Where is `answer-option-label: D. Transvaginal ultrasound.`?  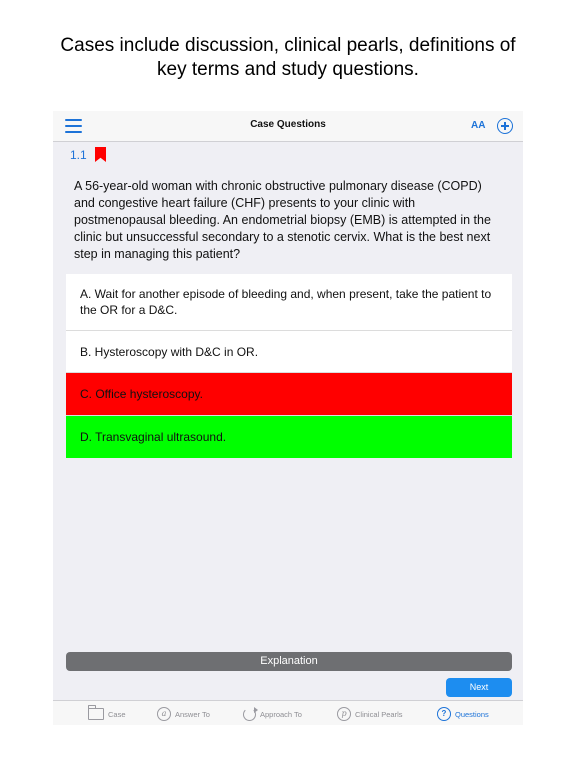
answer-option-label: D. Transvaginal ultrasound. is located at coordinates (153, 437).